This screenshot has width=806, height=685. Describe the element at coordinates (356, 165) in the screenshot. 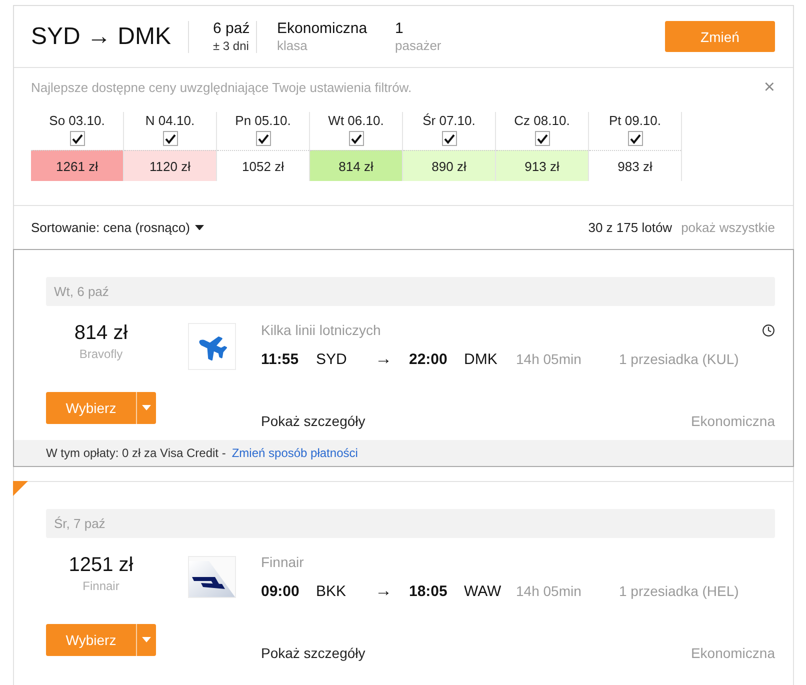

I see `price-cell: 814 zł` at that location.